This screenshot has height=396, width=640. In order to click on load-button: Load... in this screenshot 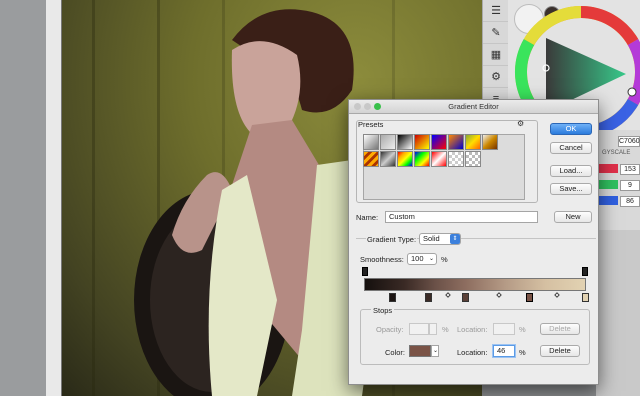, I will do `click(571, 171)`.